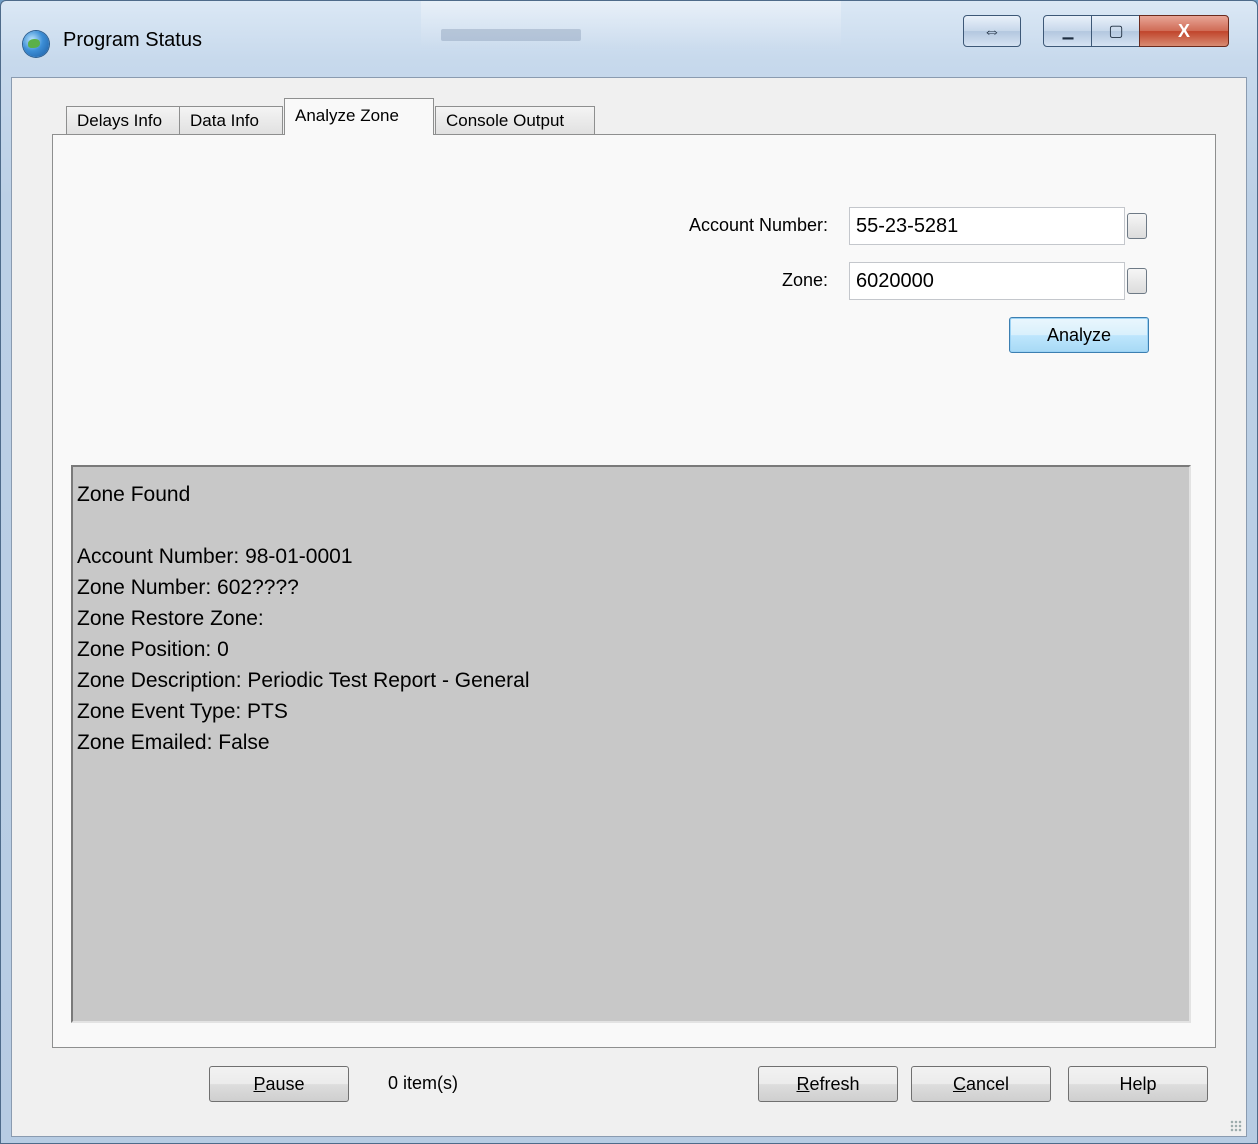 The width and height of the screenshot is (1258, 1144). What do you see at coordinates (231, 120) in the screenshot?
I see `tab-data-info: Data Info` at bounding box center [231, 120].